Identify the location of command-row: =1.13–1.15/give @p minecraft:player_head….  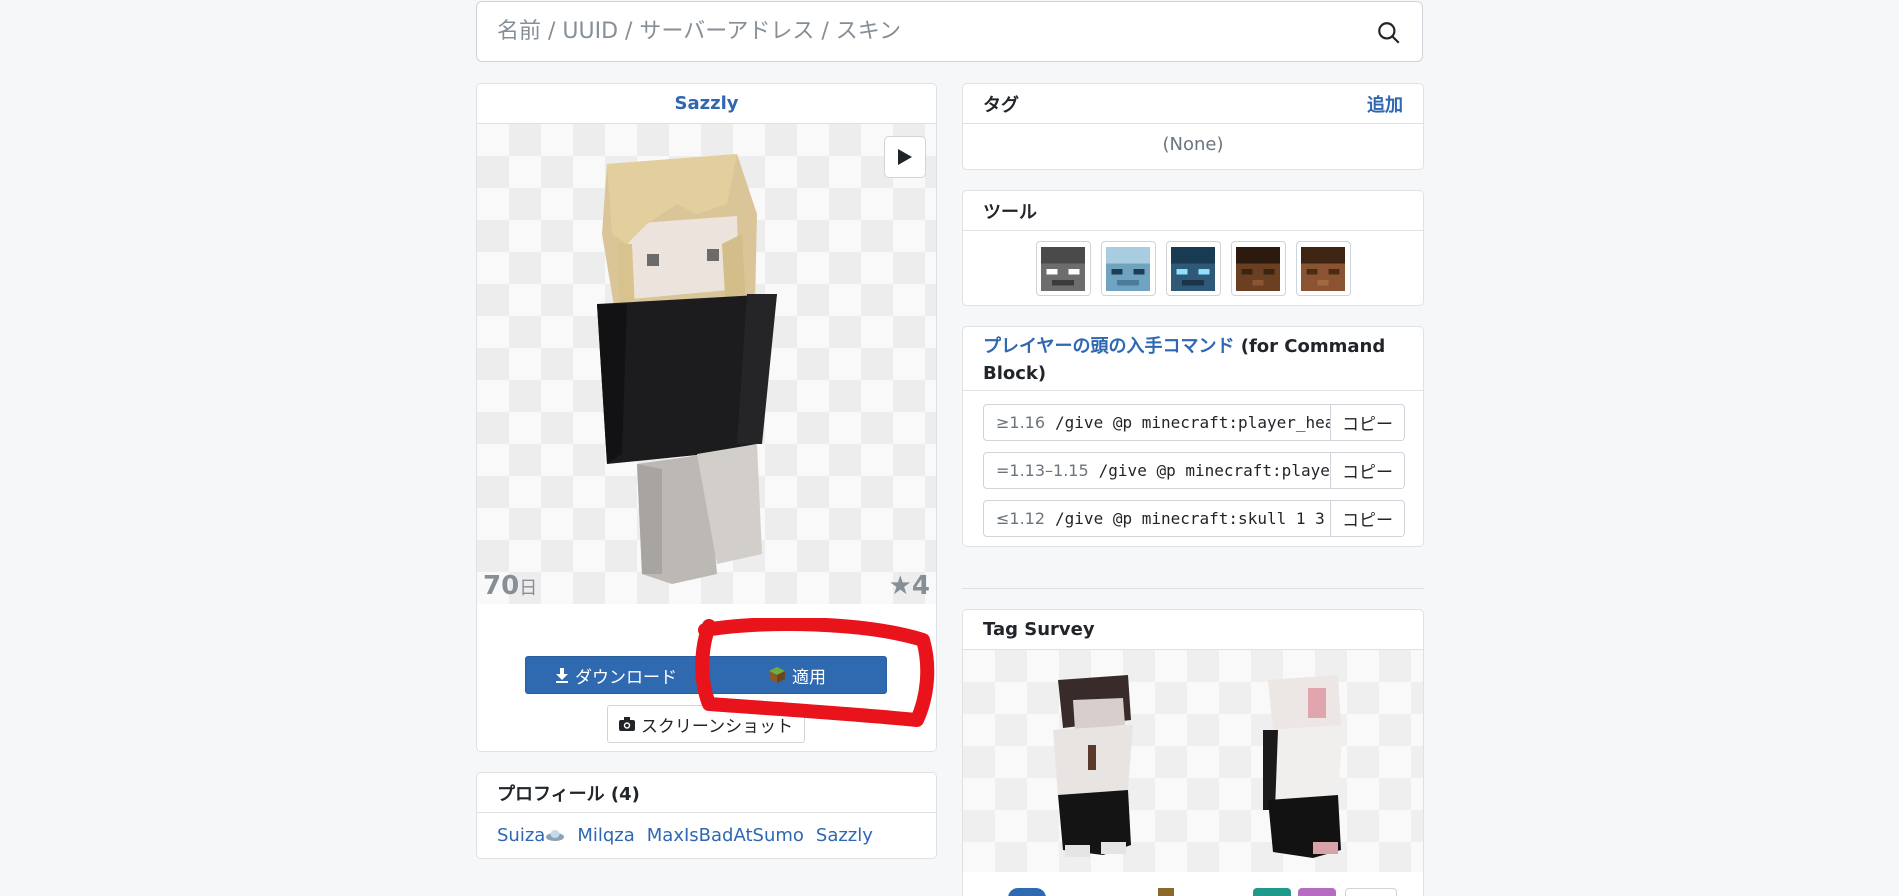
(1194, 470).